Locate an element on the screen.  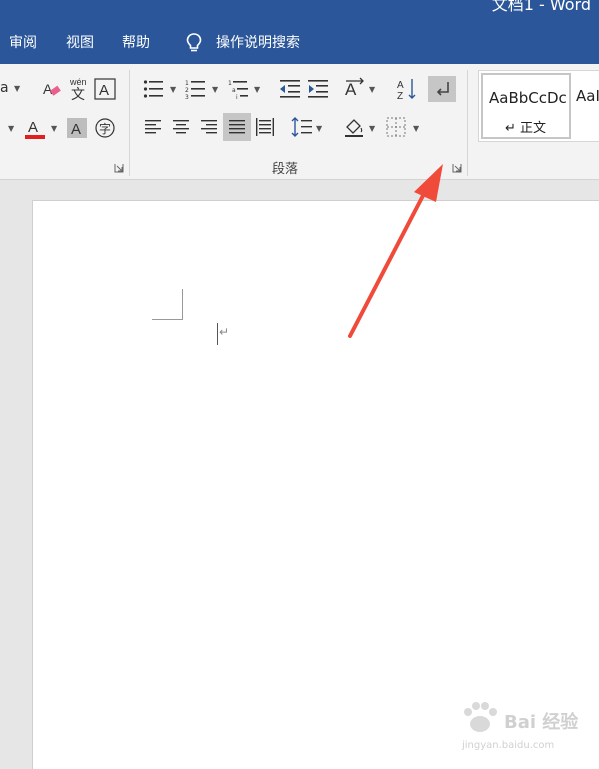
justify-button is located at coordinates (237, 127).